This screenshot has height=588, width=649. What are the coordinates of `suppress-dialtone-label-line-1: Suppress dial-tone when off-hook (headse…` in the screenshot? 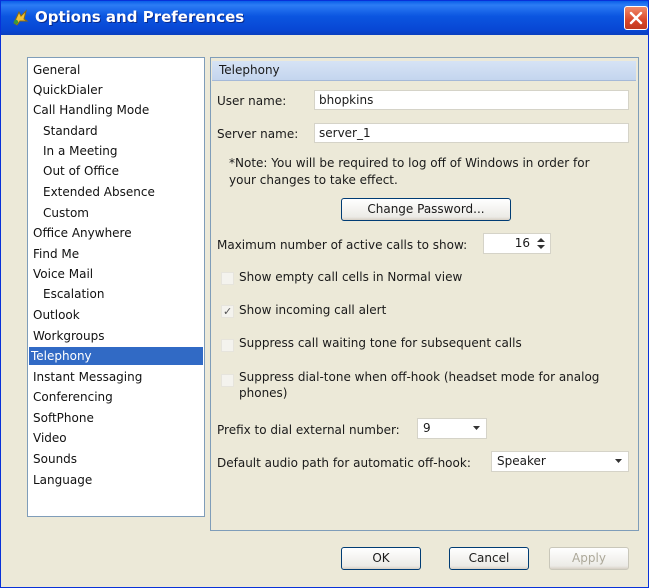 It's located at (419, 377).